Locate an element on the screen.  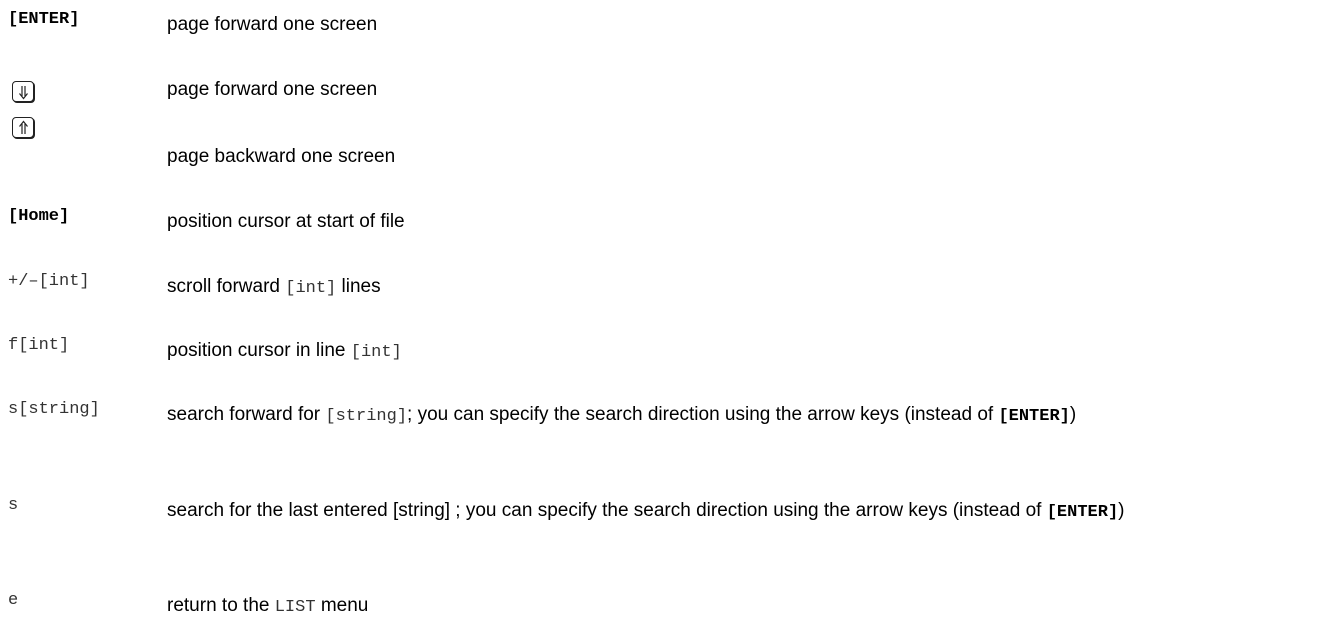
command-description: position cursor in line [int] is located at coordinates (284, 351).